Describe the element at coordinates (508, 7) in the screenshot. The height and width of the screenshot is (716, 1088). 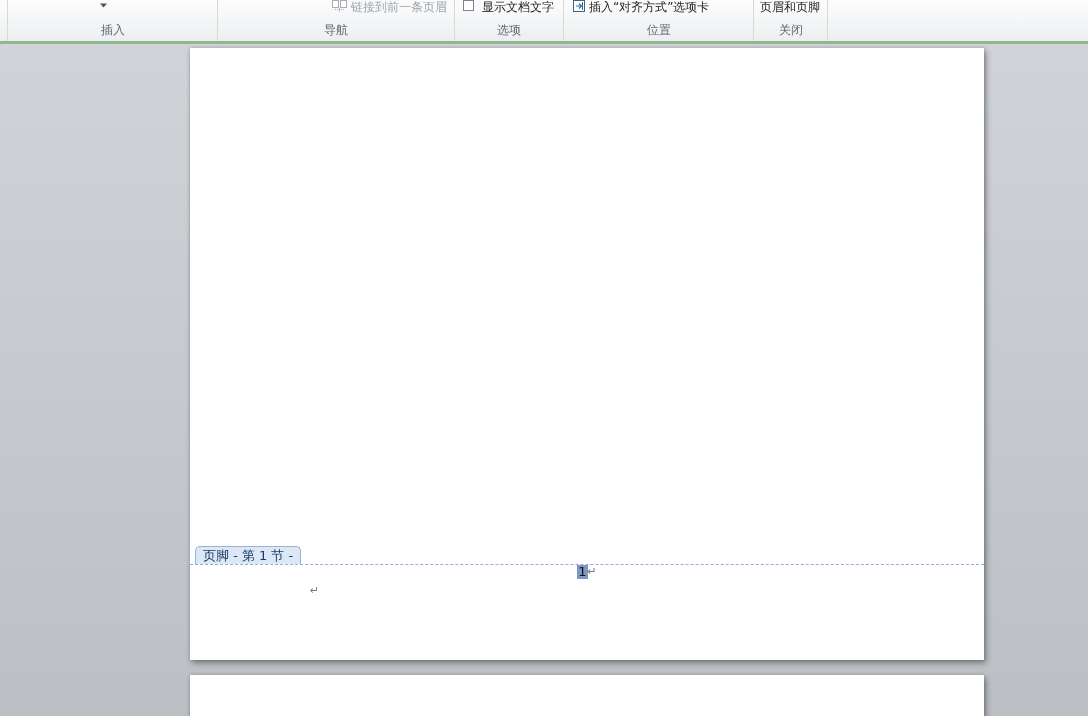
I see `ribbon-checkbox: 显示文档文字` at that location.